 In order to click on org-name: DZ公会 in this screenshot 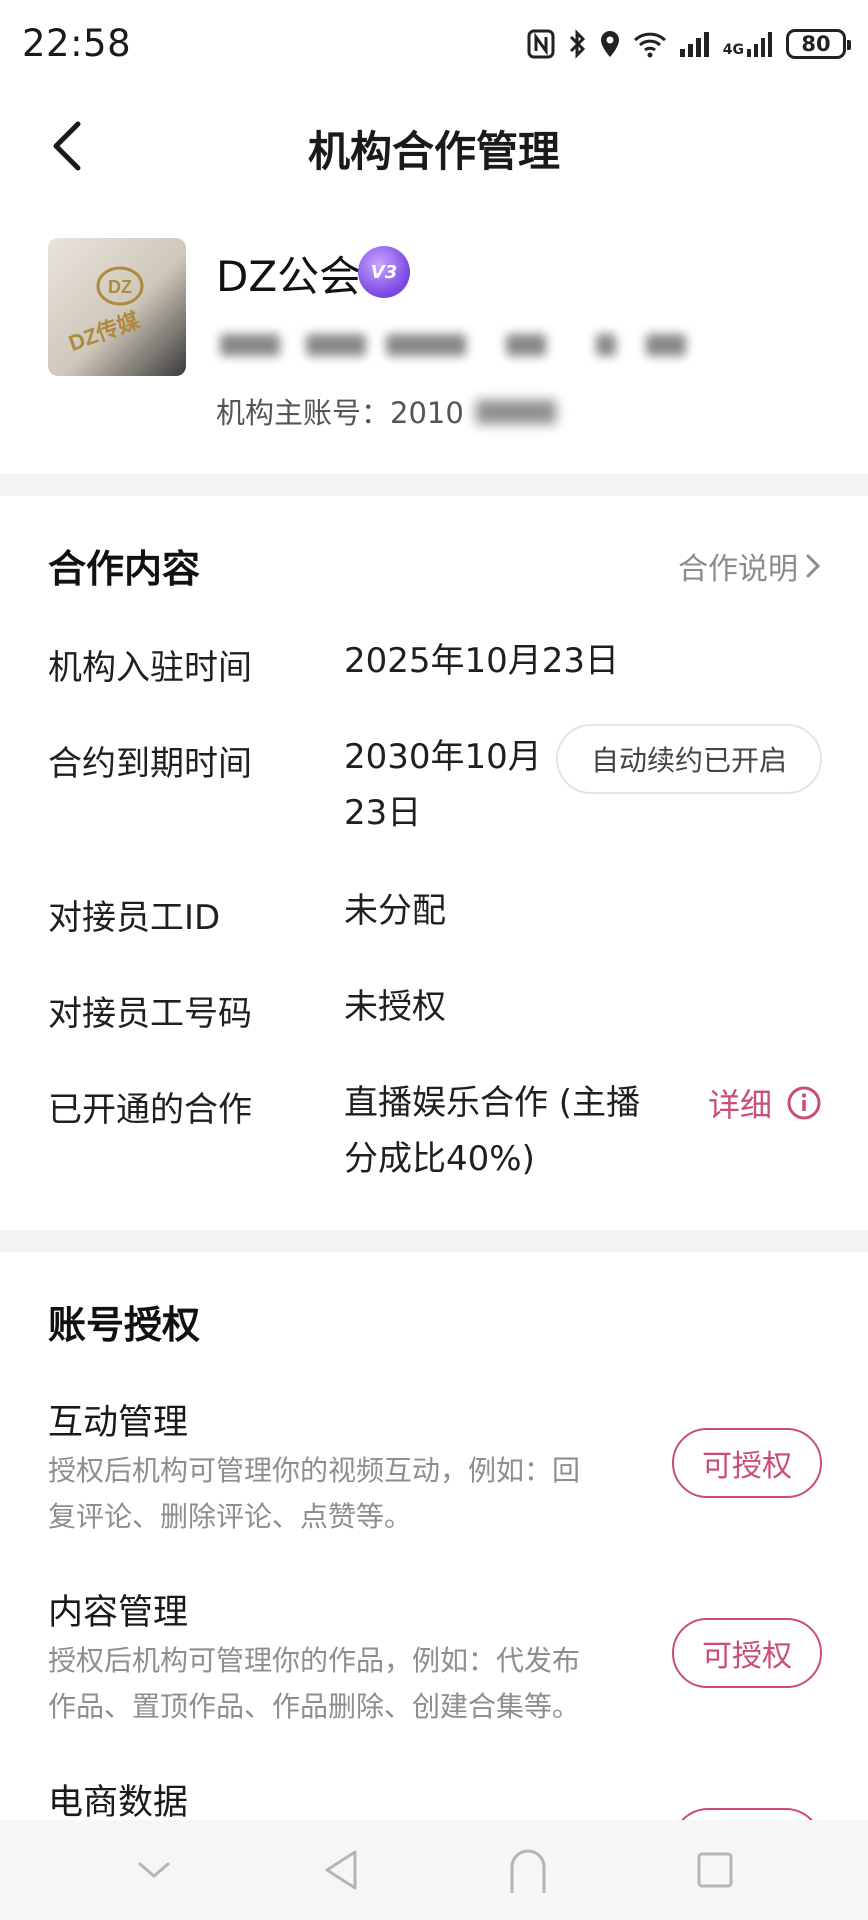, I will do `click(289, 276)`.